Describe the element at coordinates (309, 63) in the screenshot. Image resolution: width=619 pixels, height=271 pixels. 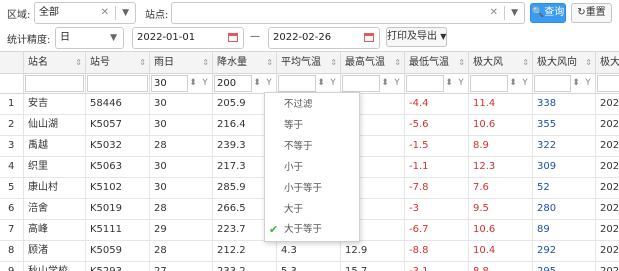
I see `header-avg-temp: 平均气温 ⇕` at that location.